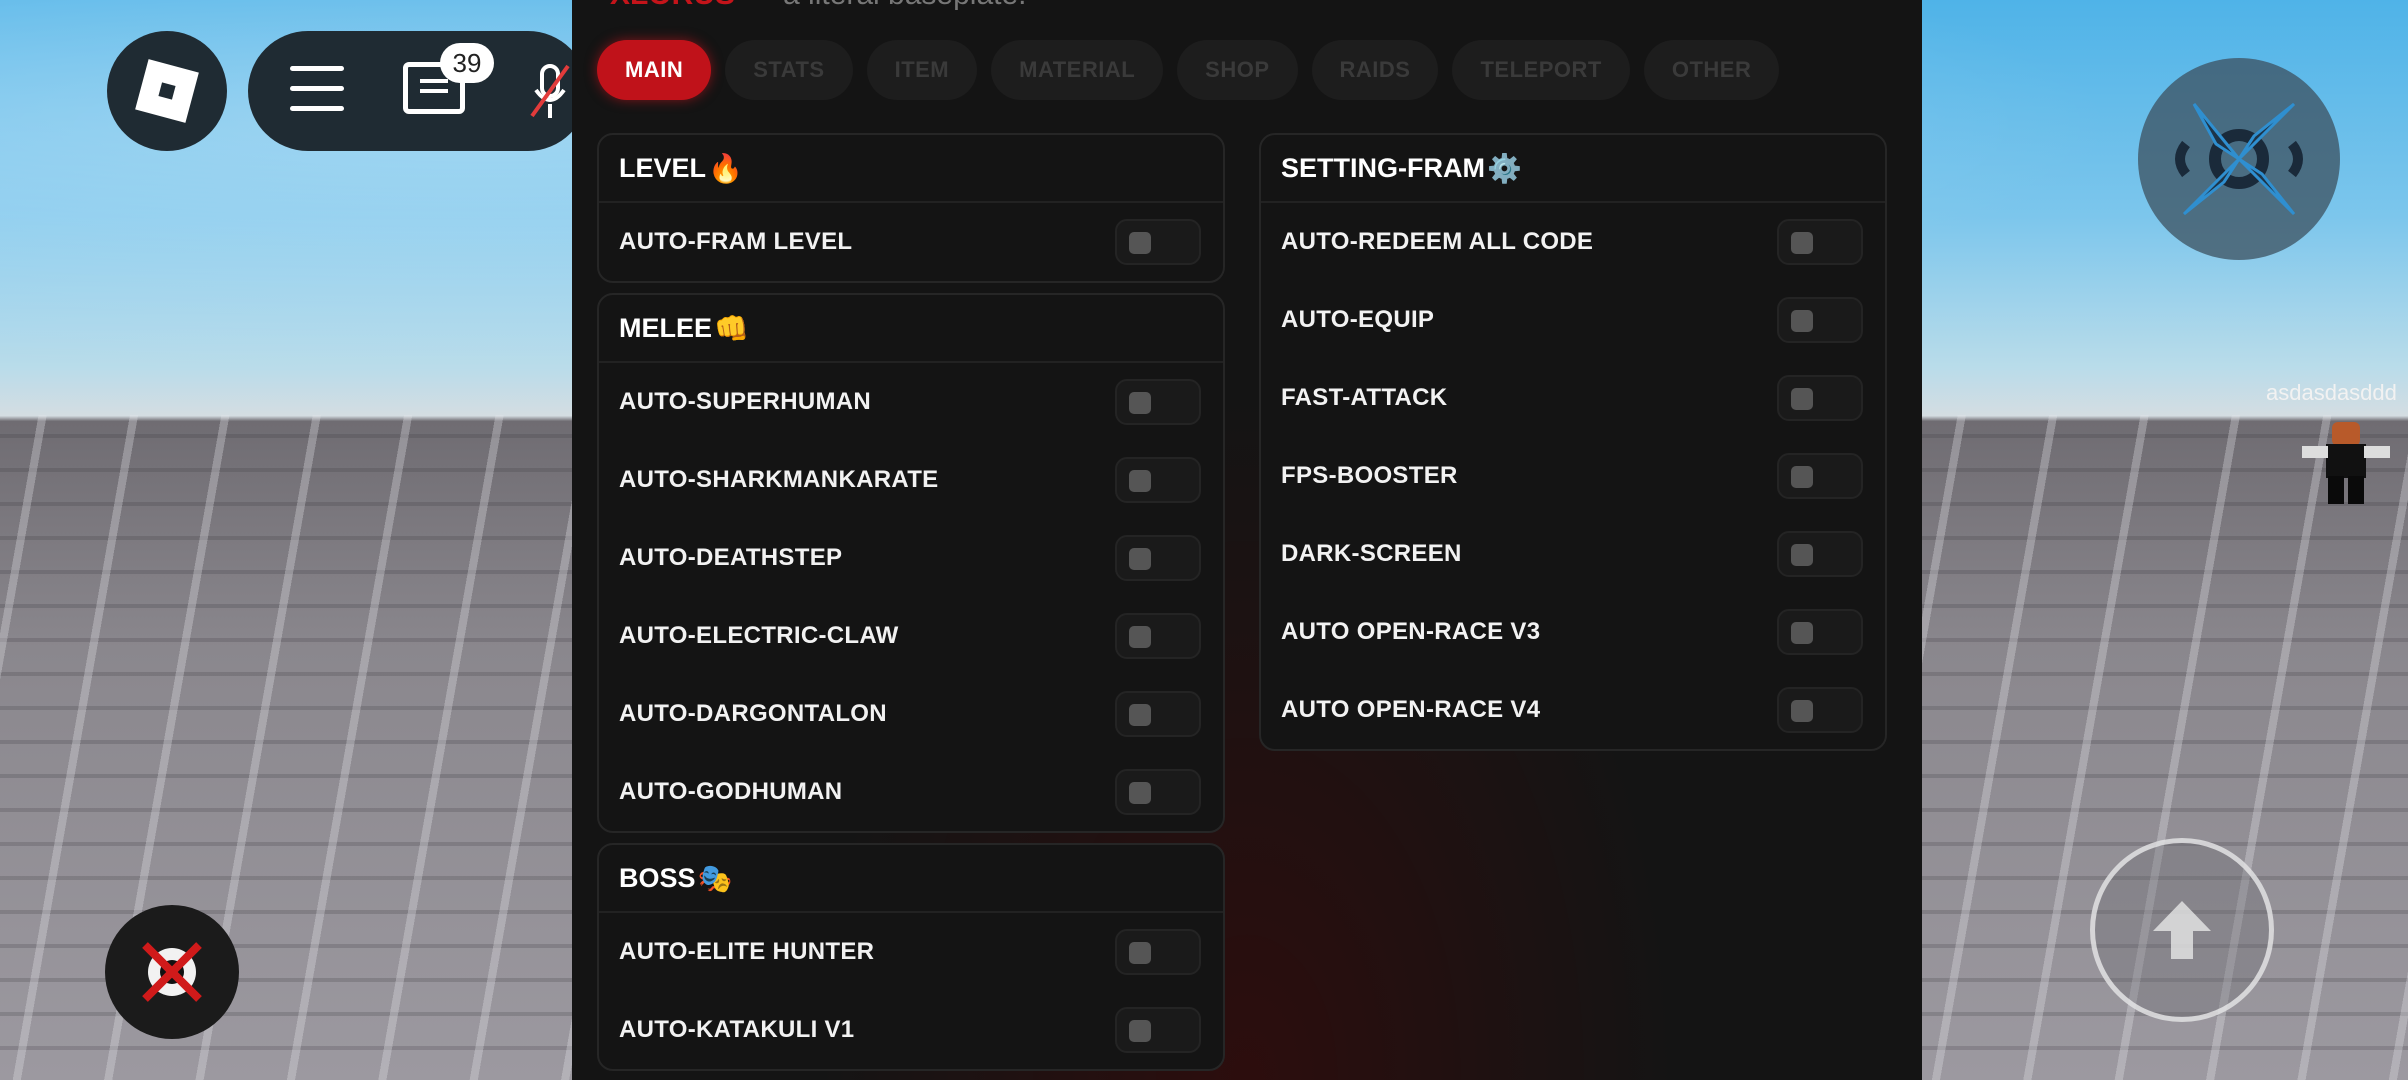 The height and width of the screenshot is (1080, 2408). What do you see at coordinates (1375, 70) in the screenshot?
I see `tab-raids: RAIDS` at bounding box center [1375, 70].